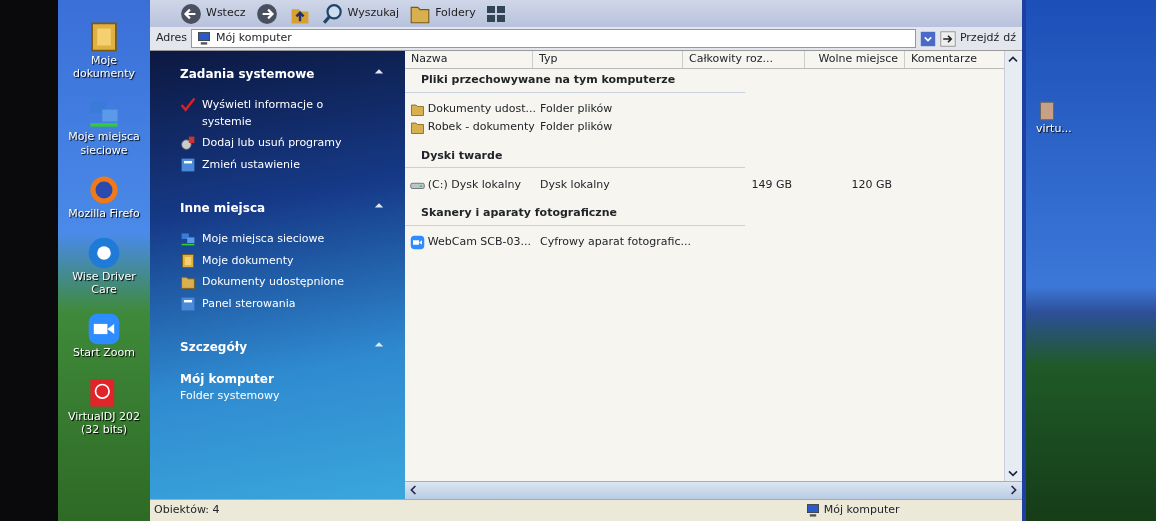 The image size is (1156, 521). Describe the element at coordinates (855, 59) in the screenshot. I see `column-header: Wolne miejsce` at that location.